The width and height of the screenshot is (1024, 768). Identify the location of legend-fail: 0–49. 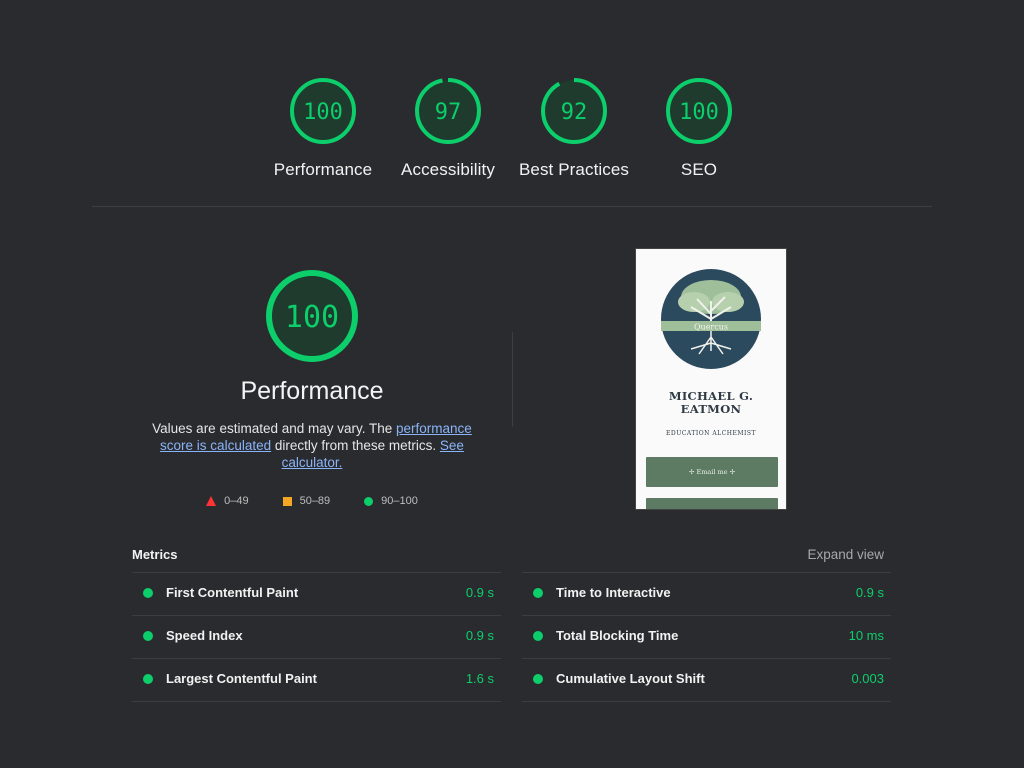
(227, 501).